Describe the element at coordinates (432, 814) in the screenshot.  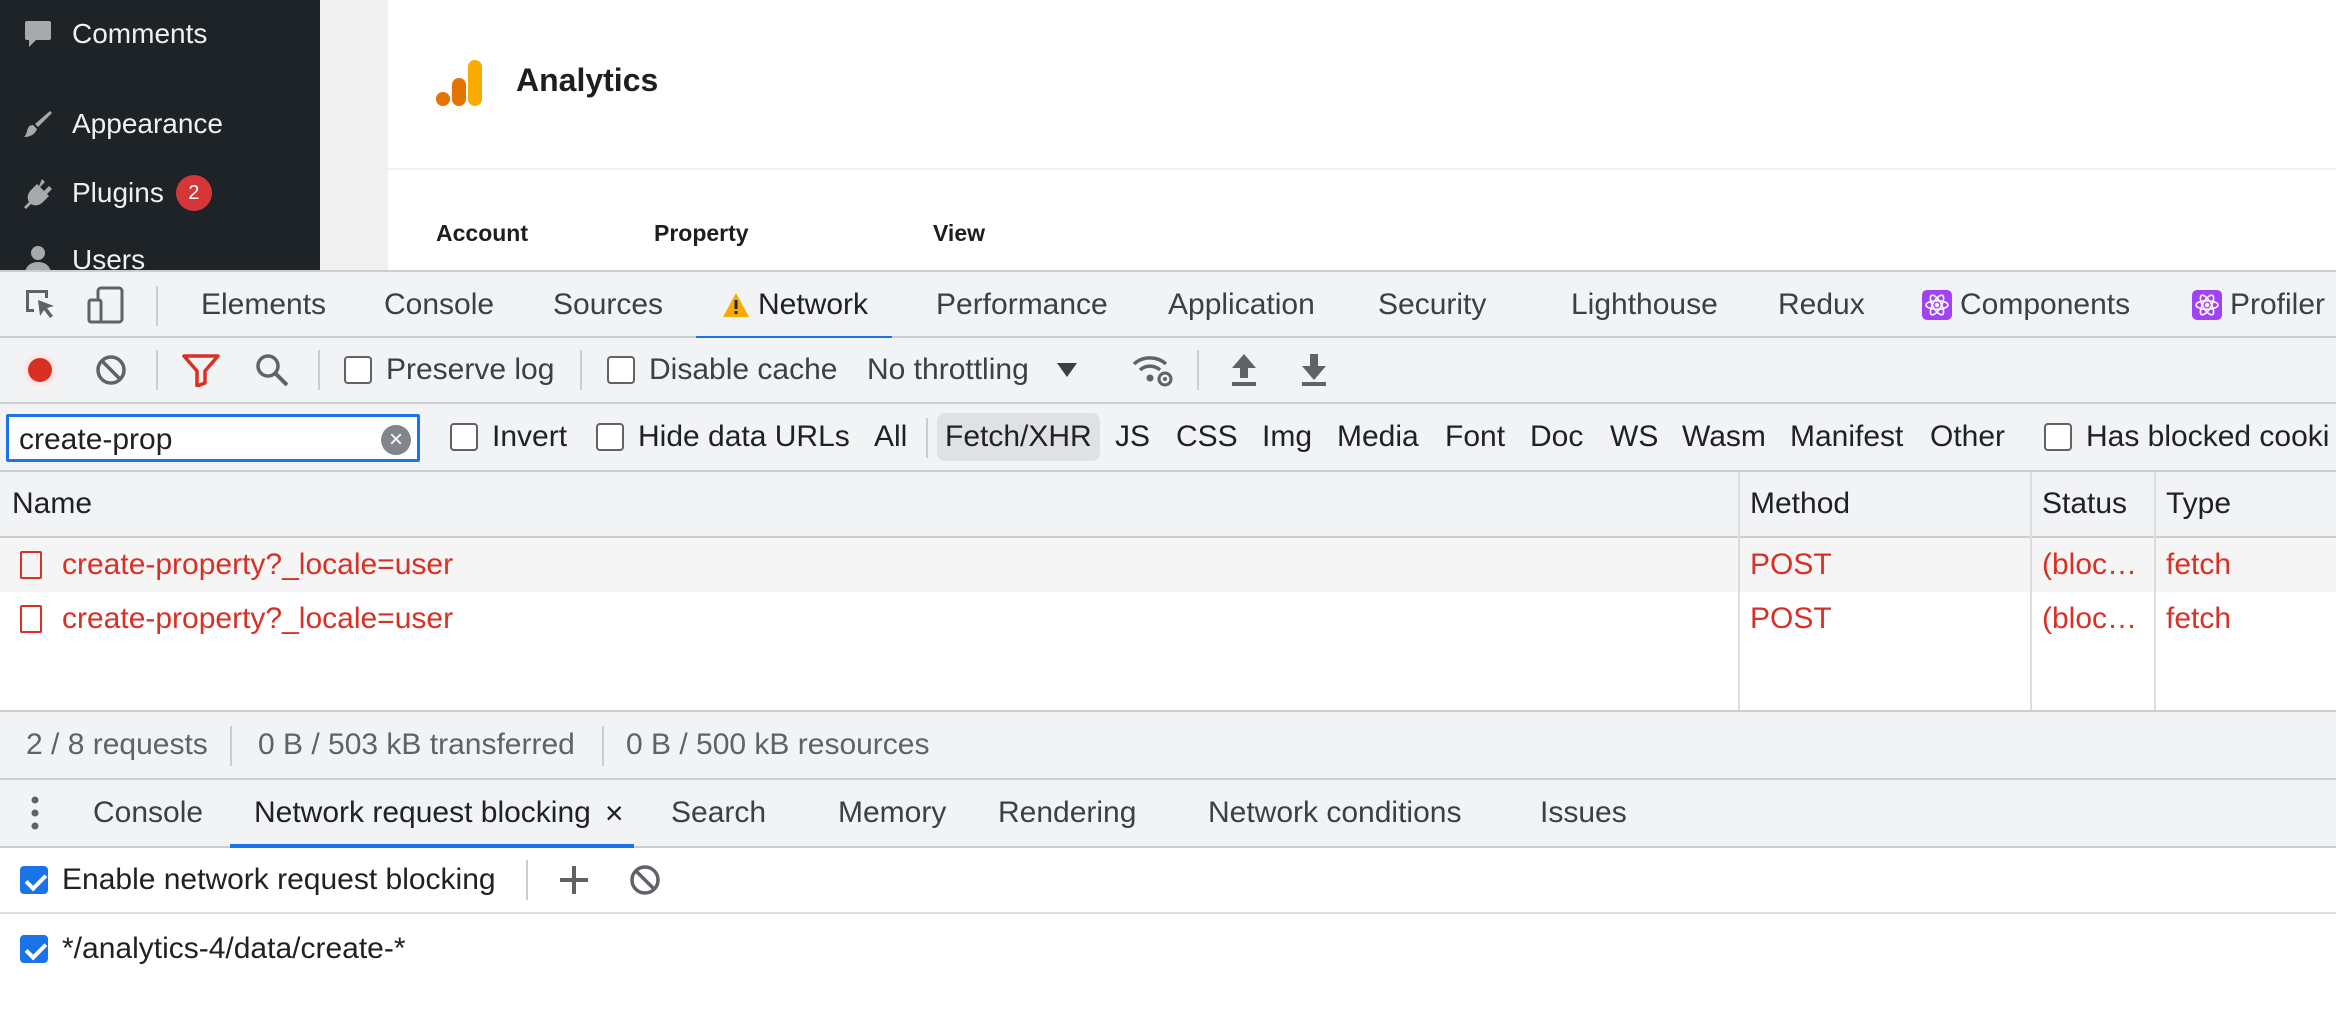
I see `drawer-tab-network-request-blocking: Network request blocking ×` at that location.